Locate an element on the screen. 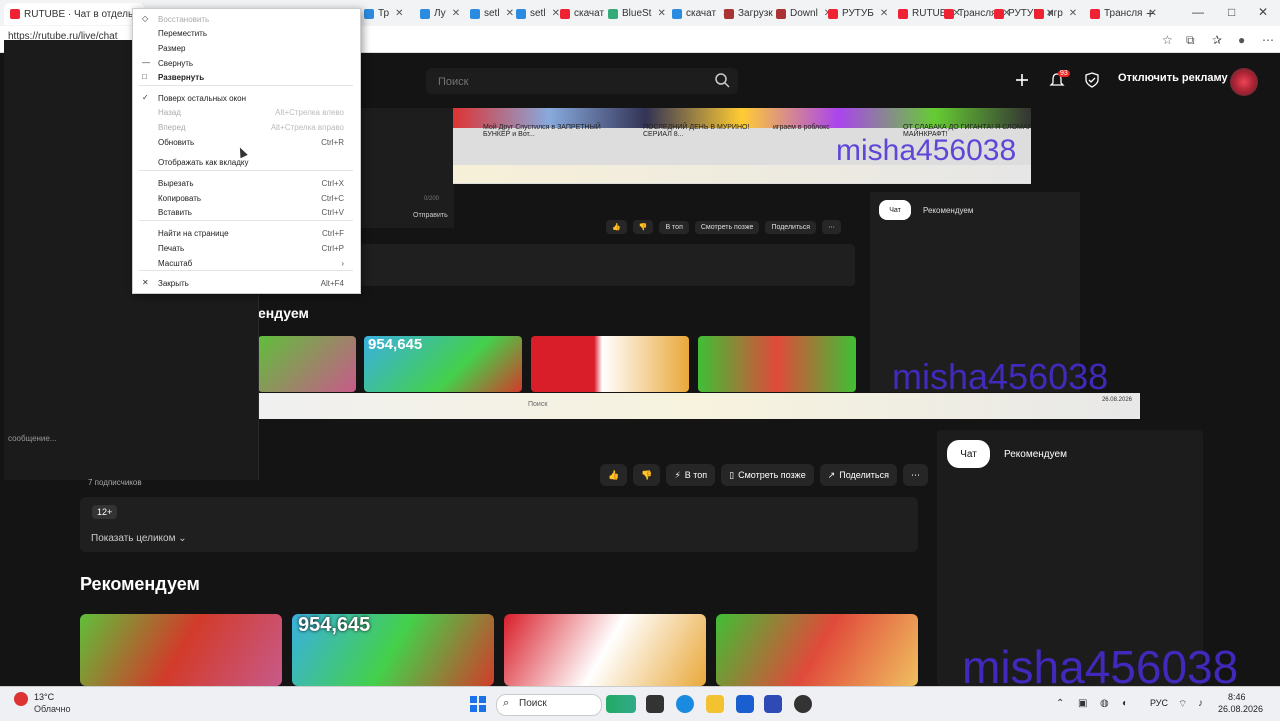  menu-item: Обновить Ctrl+R is located at coordinates (246, 143).